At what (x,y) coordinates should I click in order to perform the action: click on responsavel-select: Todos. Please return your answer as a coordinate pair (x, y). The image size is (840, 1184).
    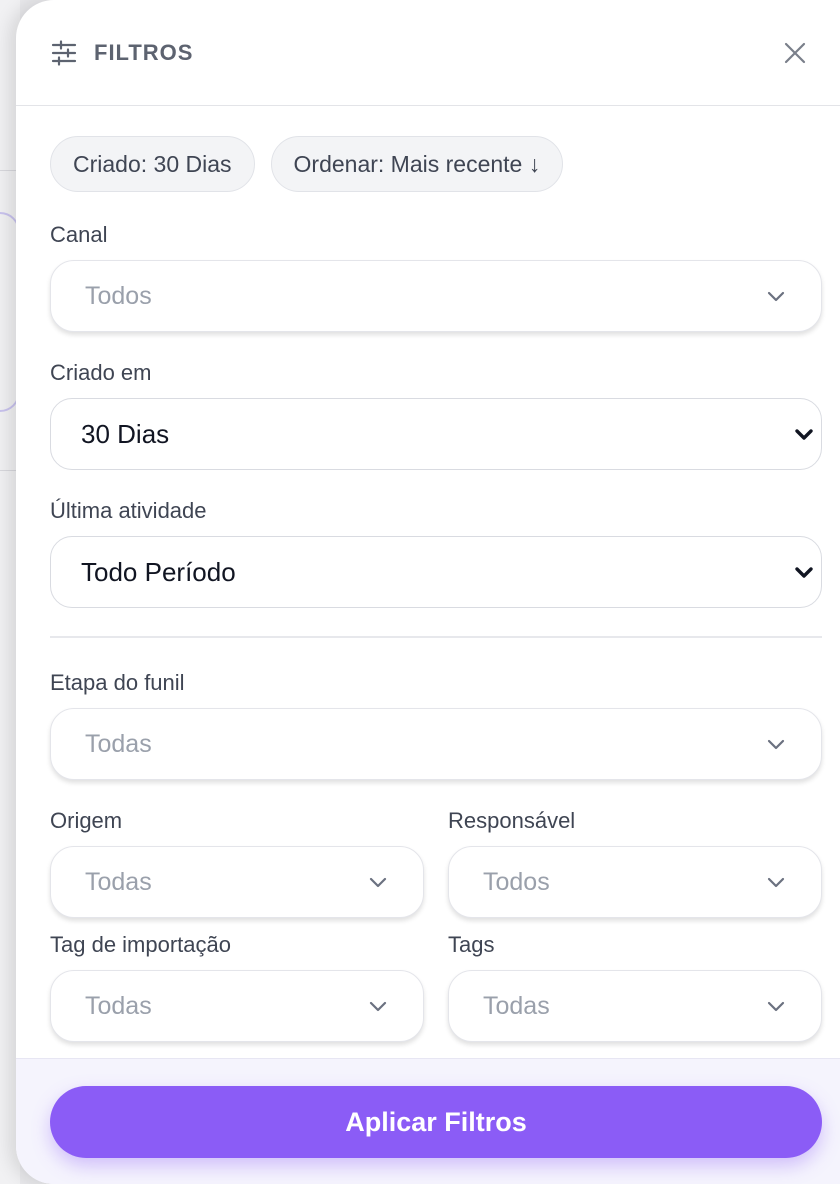
    Looking at the image, I should click on (635, 882).